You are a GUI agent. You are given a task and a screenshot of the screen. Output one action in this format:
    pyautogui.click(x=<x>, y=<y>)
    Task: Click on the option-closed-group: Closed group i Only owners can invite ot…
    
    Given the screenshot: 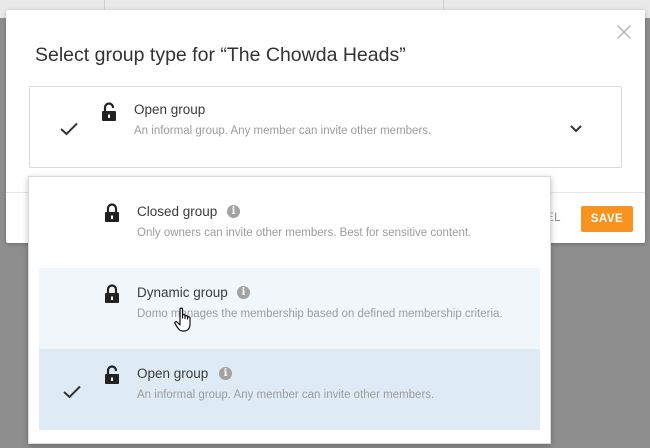 What is the action you would take?
    pyautogui.click(x=289, y=227)
    